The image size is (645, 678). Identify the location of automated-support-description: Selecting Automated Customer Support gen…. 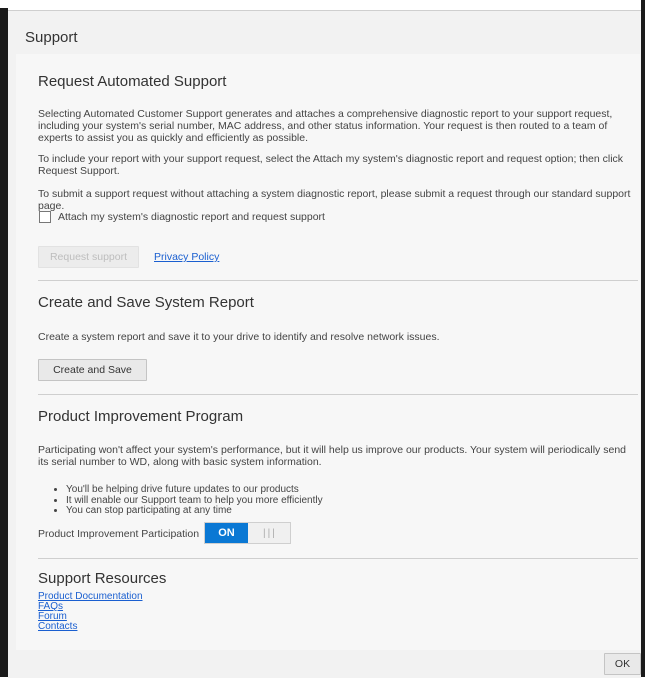
(325, 126).